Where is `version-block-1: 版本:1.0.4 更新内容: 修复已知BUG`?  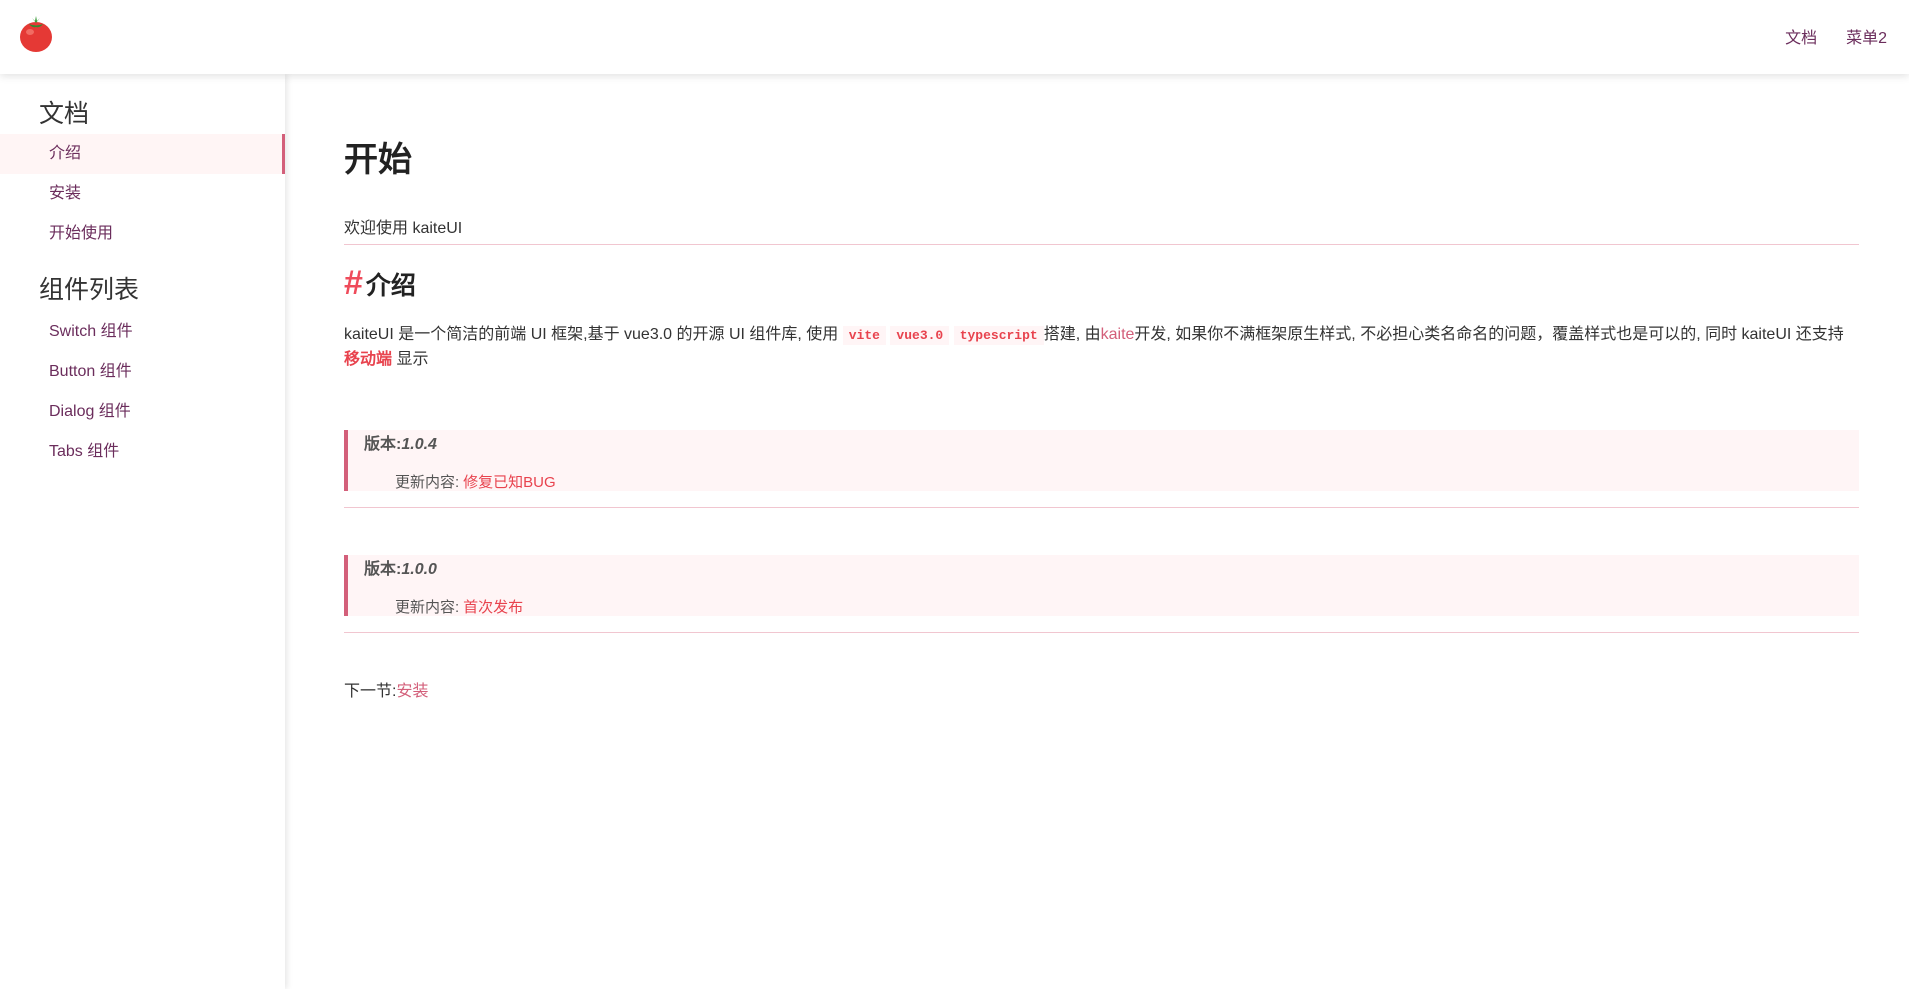 version-block-1: 版本:1.0.4 更新内容: 修复已知BUG is located at coordinates (1101, 469).